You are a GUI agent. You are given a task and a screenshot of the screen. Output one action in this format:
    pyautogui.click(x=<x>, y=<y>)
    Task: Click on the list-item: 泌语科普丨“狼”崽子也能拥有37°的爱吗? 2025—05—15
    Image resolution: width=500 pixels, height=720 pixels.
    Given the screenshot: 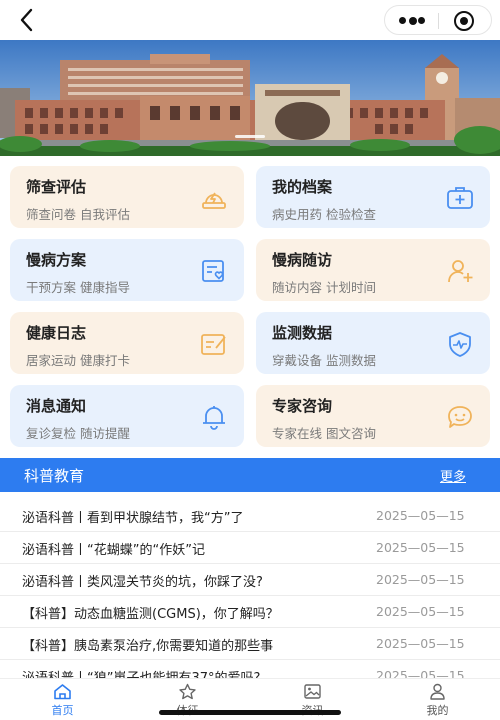 What is the action you would take?
    pyautogui.click(x=250, y=670)
    